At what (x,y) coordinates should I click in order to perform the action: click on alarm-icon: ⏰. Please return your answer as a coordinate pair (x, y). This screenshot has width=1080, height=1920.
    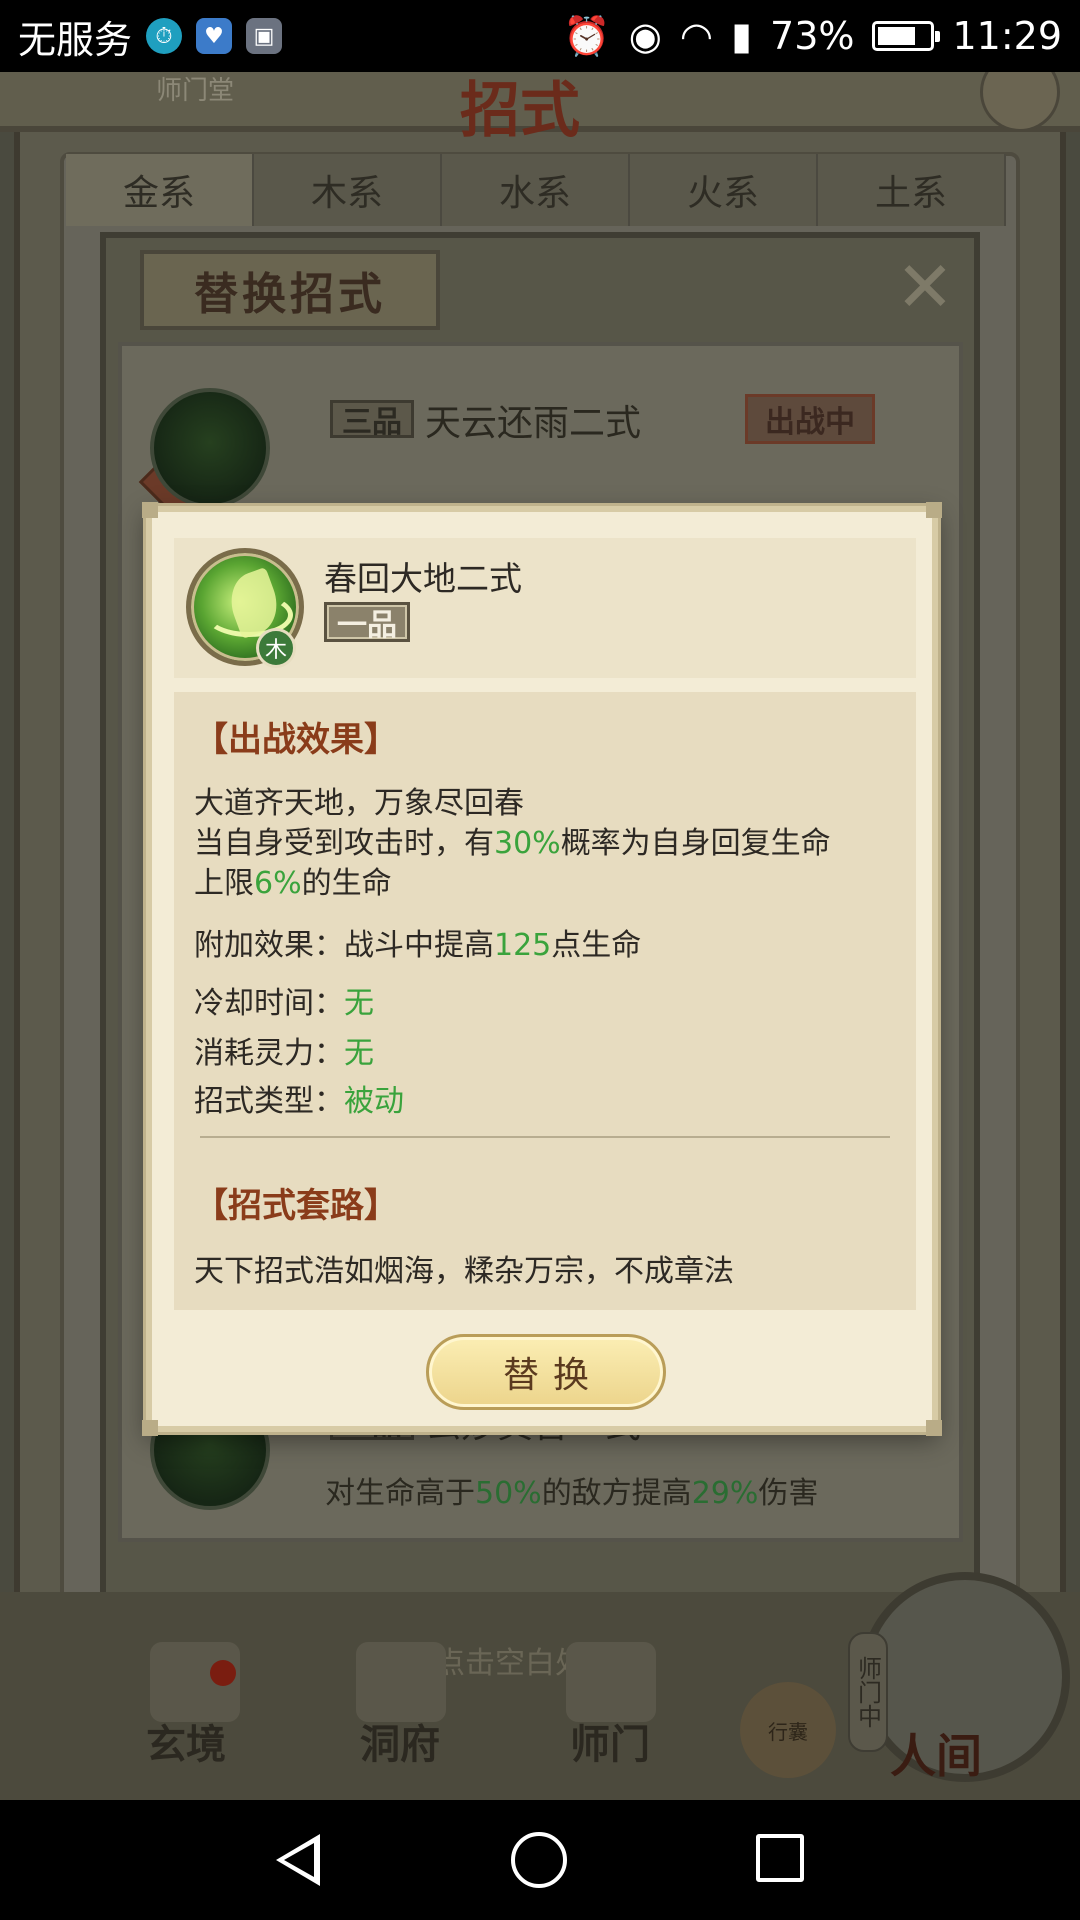
    Looking at the image, I should click on (587, 35).